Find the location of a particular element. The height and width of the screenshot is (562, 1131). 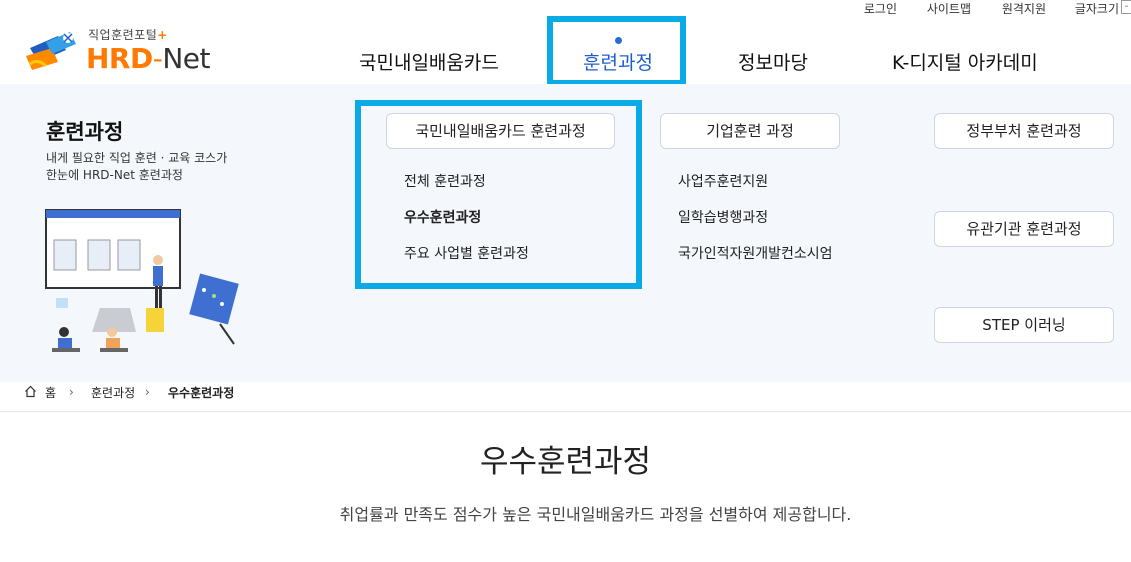

breadcrumb-training: 훈련과정 is located at coordinates (113, 392).